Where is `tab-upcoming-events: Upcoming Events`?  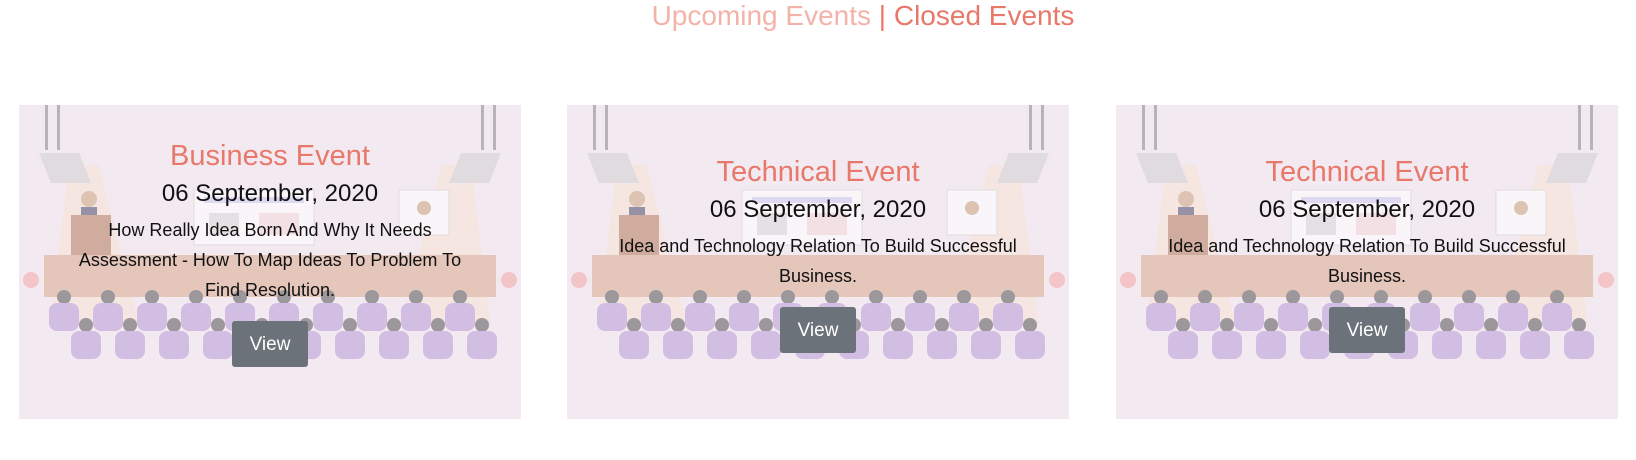
tab-upcoming-events: Upcoming Events is located at coordinates (761, 15).